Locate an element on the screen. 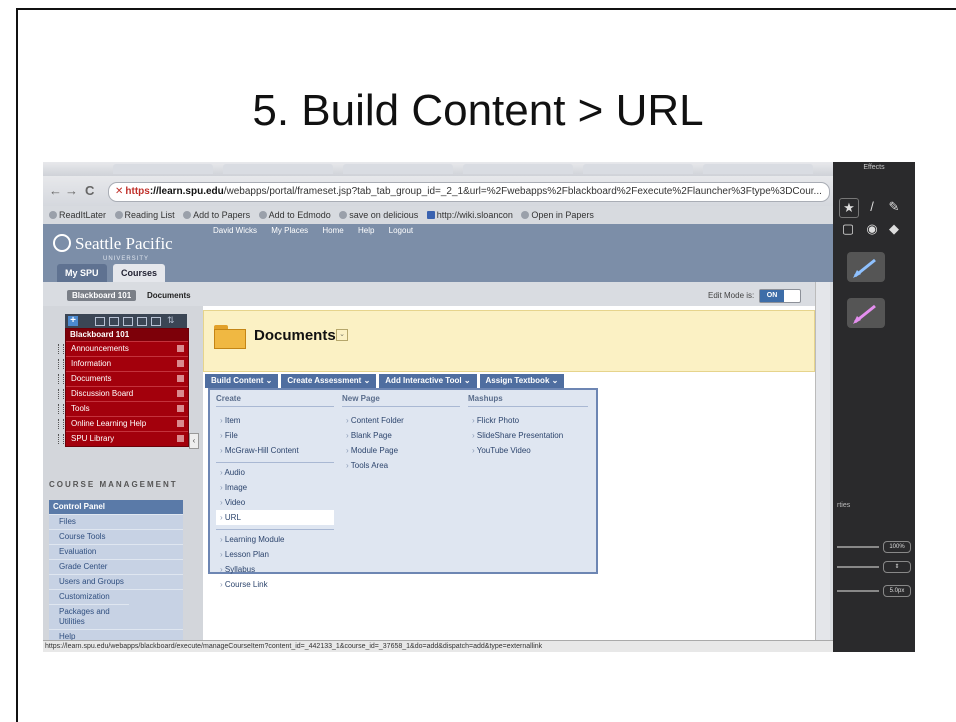 The image size is (956, 722). course-menu-item-information: Information is located at coordinates (123, 363).